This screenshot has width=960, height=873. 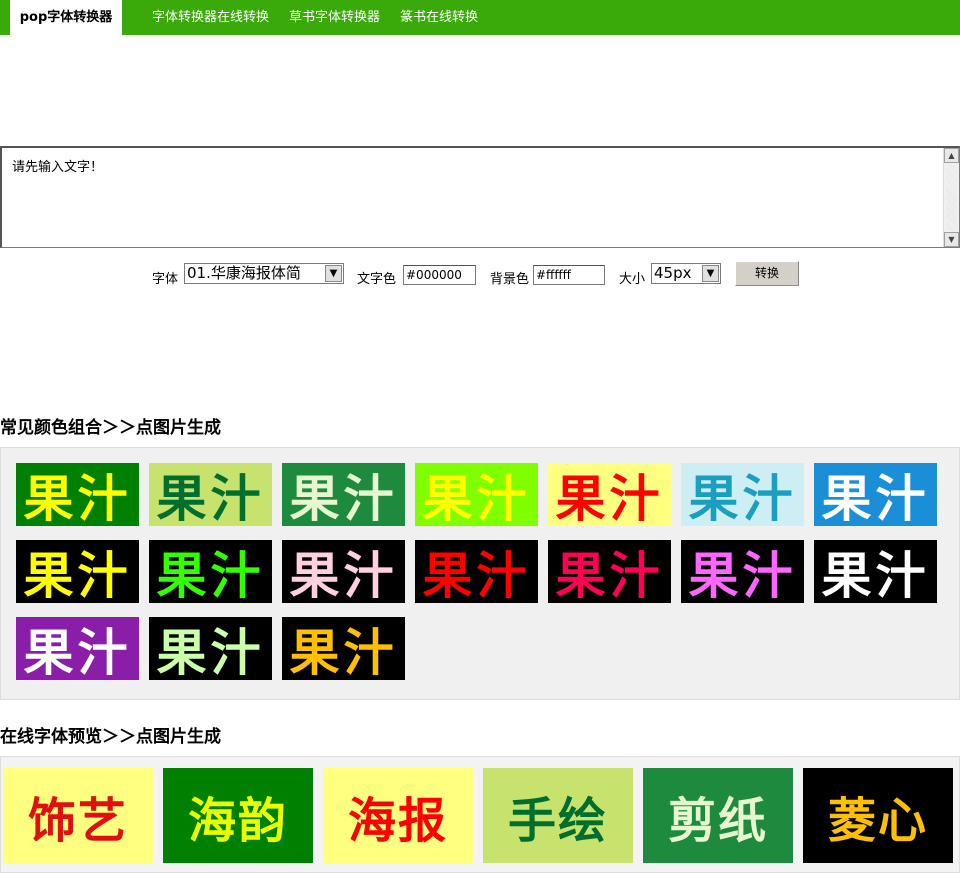 What do you see at coordinates (480, 17) in the screenshot?
I see `top-nav: pop字体转换器 字体转换器在线转换 草书字体转换器 篆书在线转换` at bounding box center [480, 17].